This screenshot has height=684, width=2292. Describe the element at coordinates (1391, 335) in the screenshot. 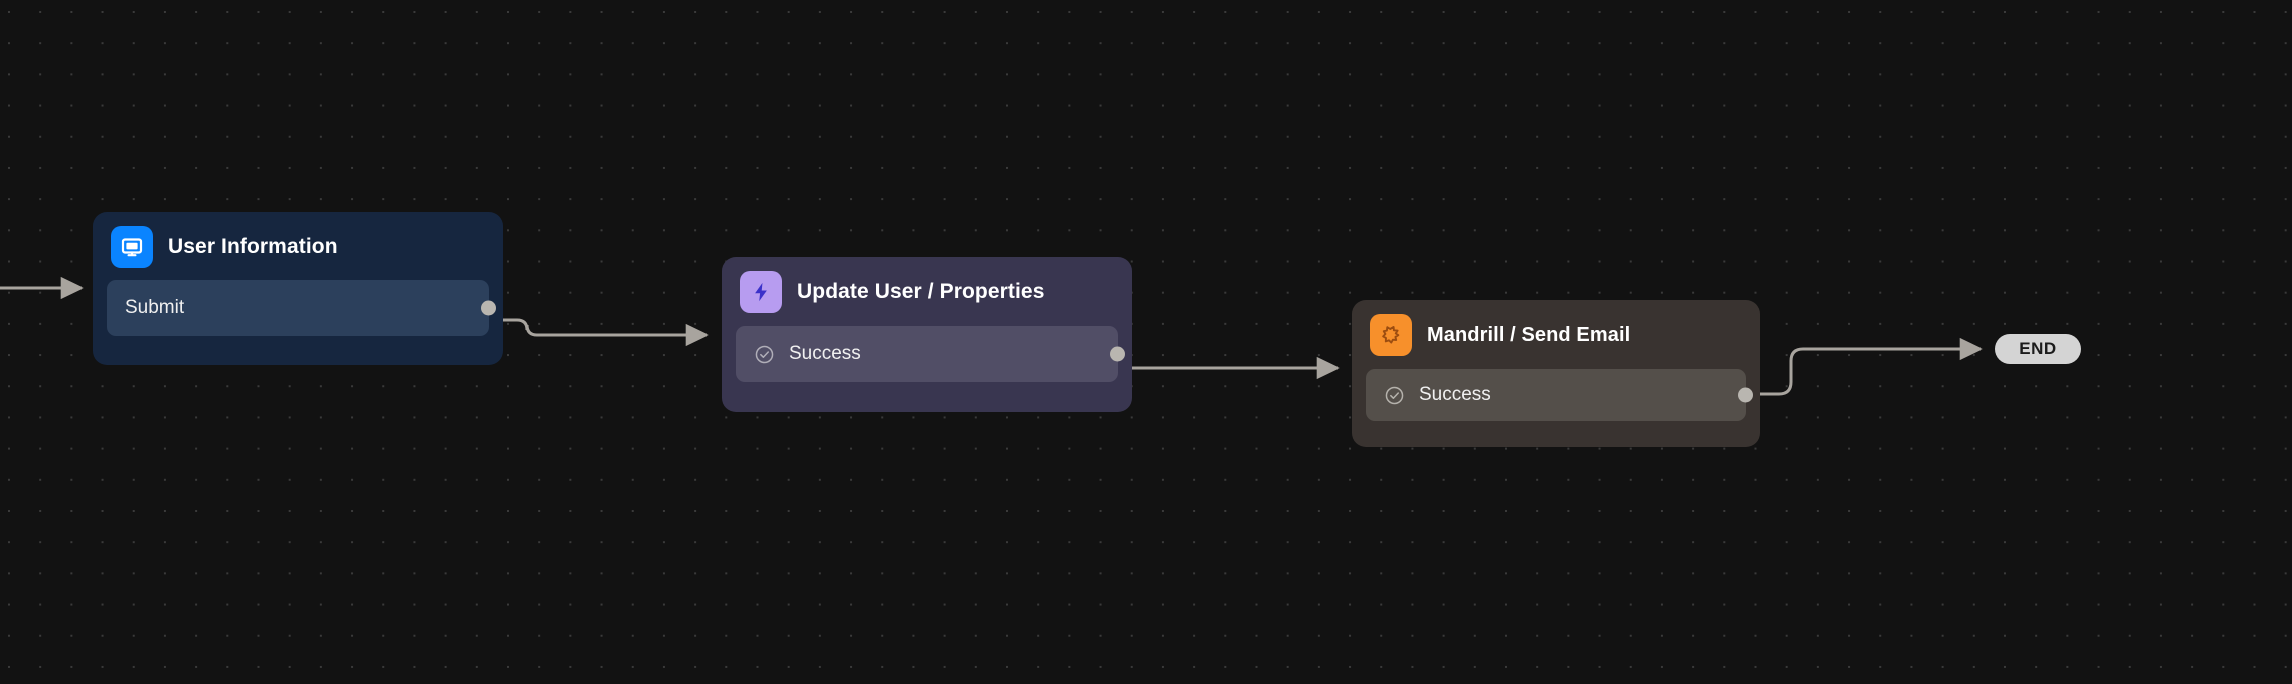

I see `mandrill-icon` at that location.